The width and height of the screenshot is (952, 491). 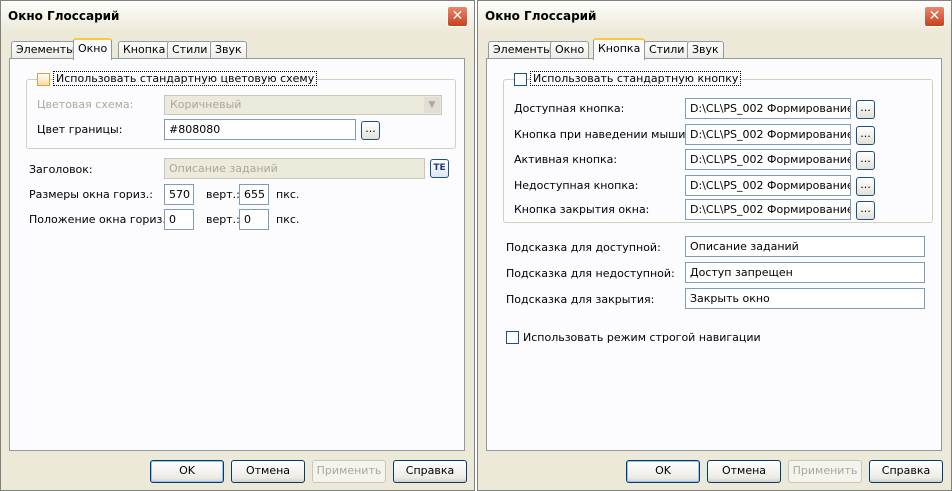 What do you see at coordinates (566, 159) in the screenshot?
I see `row-label: Активная кнопка:` at bounding box center [566, 159].